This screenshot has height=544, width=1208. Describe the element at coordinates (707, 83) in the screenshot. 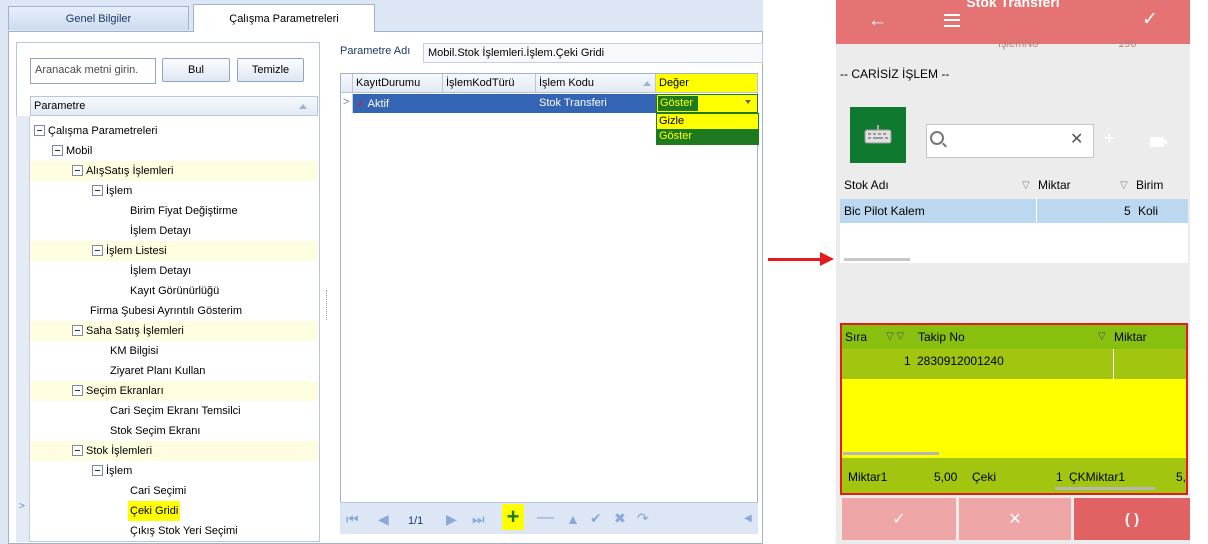

I see `col-header-deger: Değer` at that location.